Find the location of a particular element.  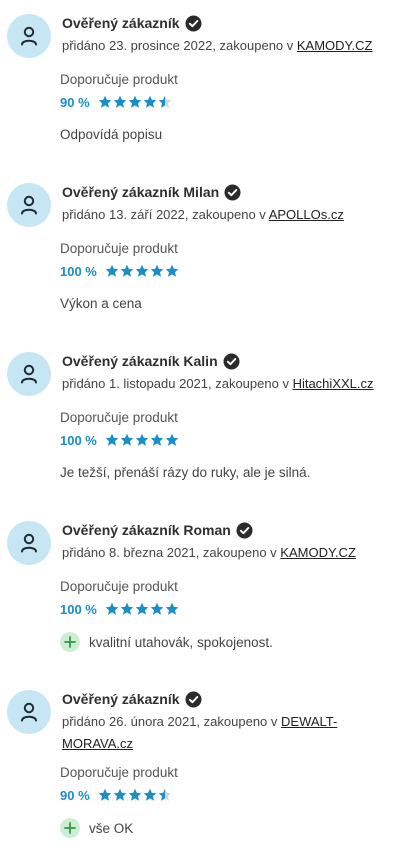

review-date: přidáno 1. listopadu 2021, zakoupeno v is located at coordinates (177, 383).